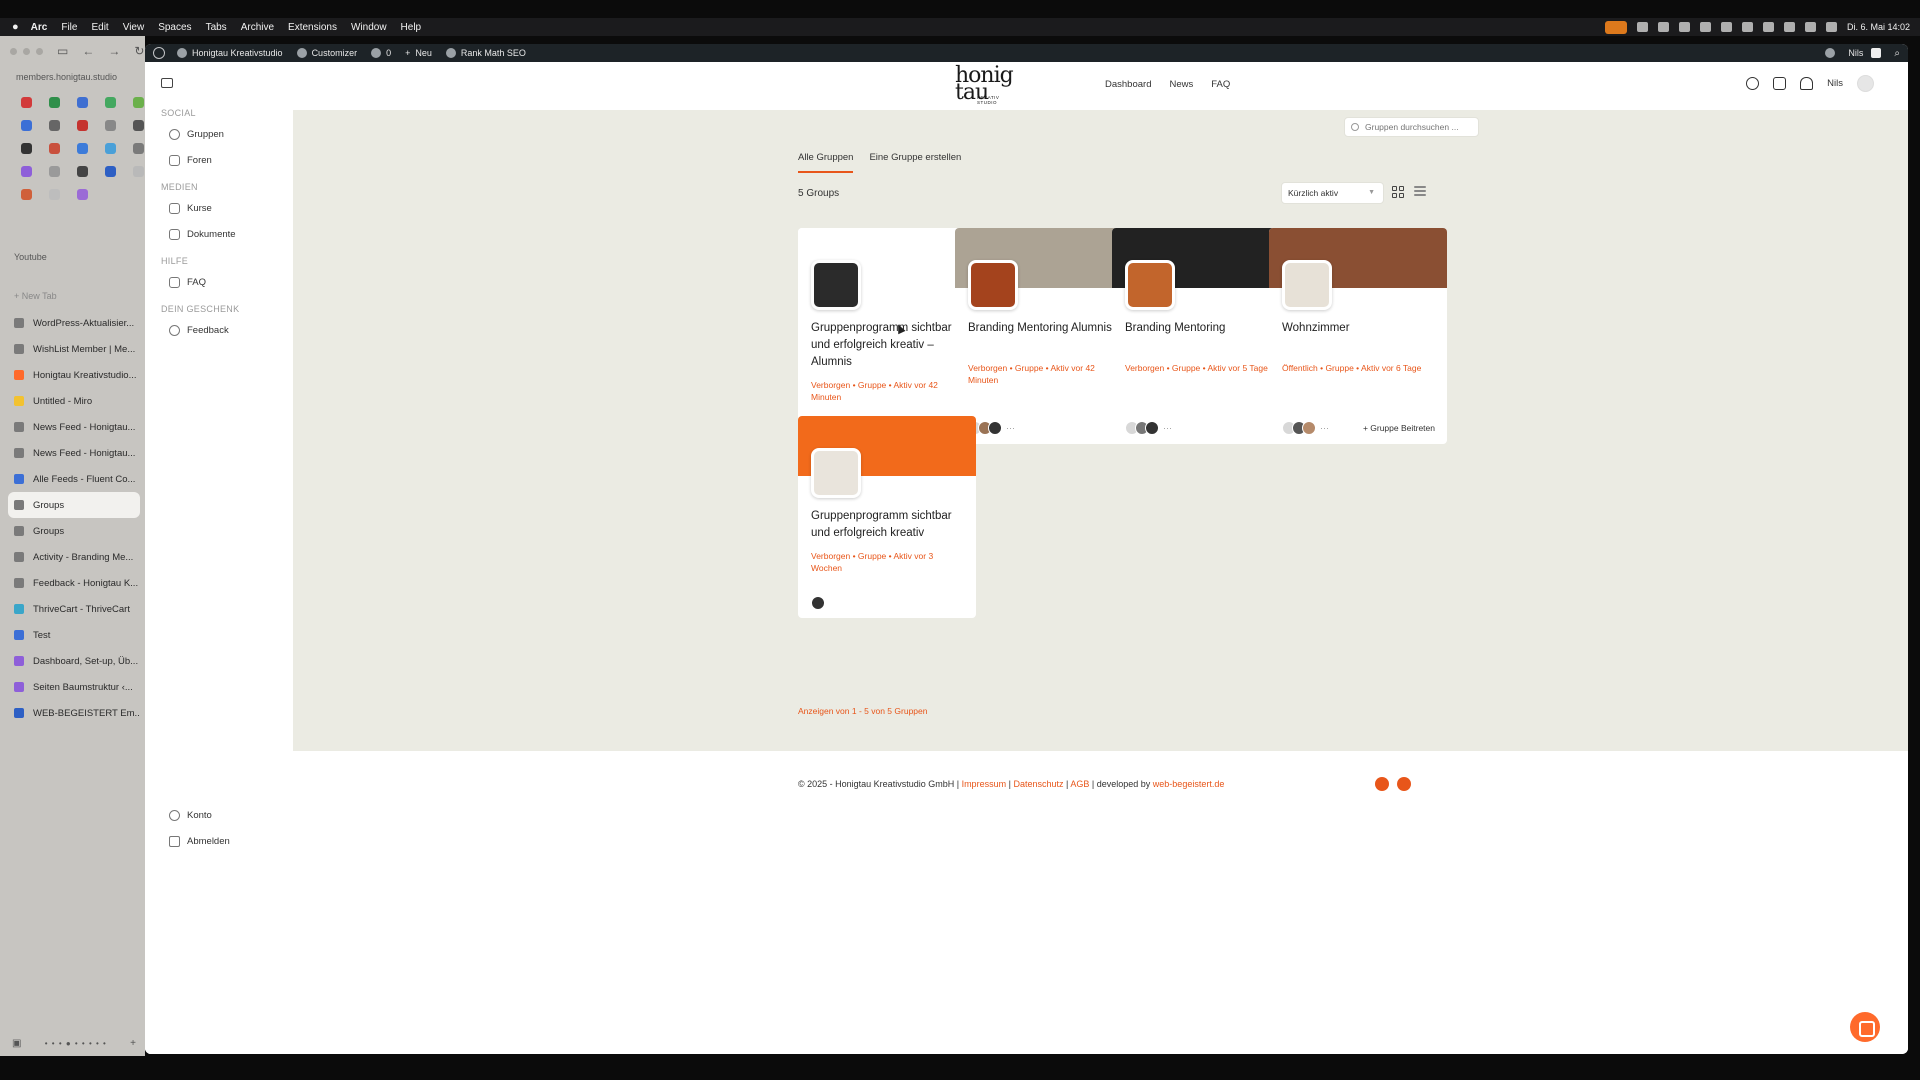 Image resolution: width=1920 pixels, height=1080 pixels. Describe the element at coordinates (190, 208) in the screenshot. I see `nav-item-kurse: Kurse` at that location.